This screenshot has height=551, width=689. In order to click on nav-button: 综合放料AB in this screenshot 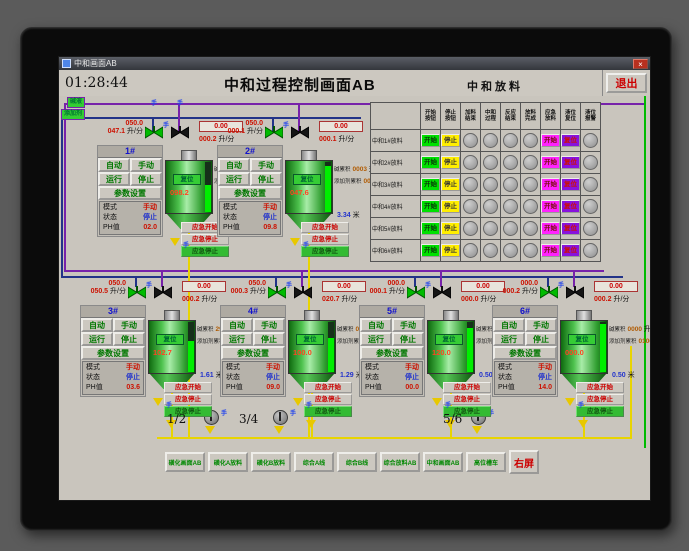, I will do `click(400, 462)`.